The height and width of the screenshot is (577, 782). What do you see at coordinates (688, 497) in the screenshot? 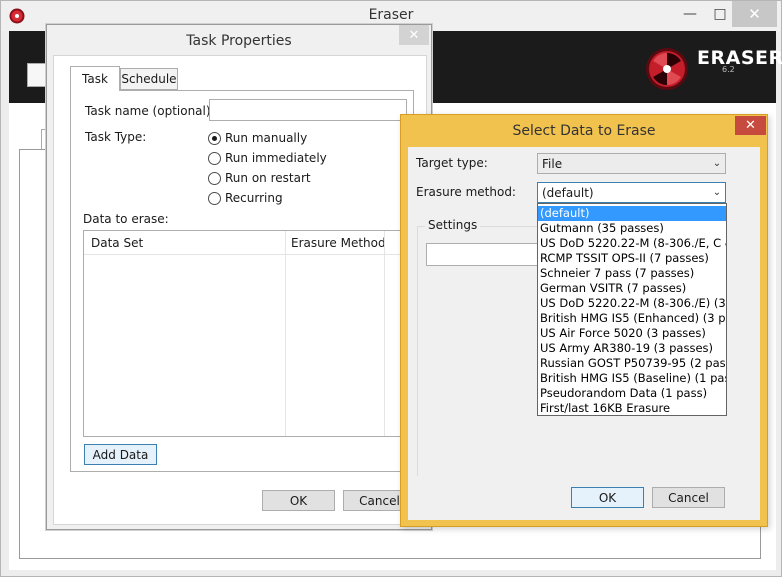
I see `select-data-cancel-button: Cancel` at bounding box center [688, 497].